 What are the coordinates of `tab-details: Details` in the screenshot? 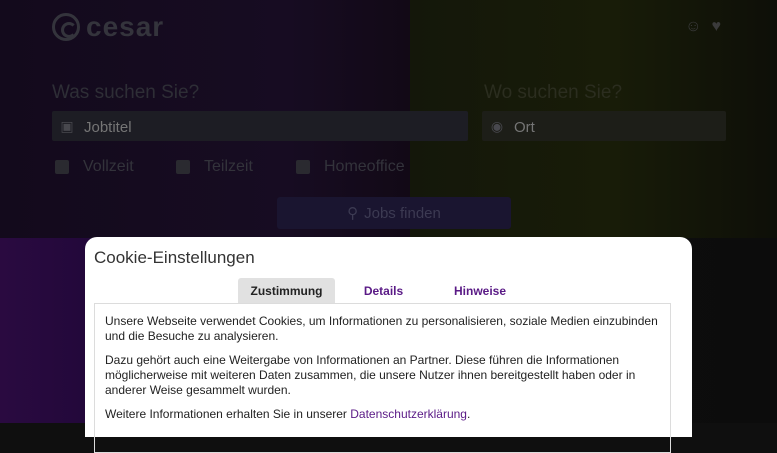 It's located at (383, 291).